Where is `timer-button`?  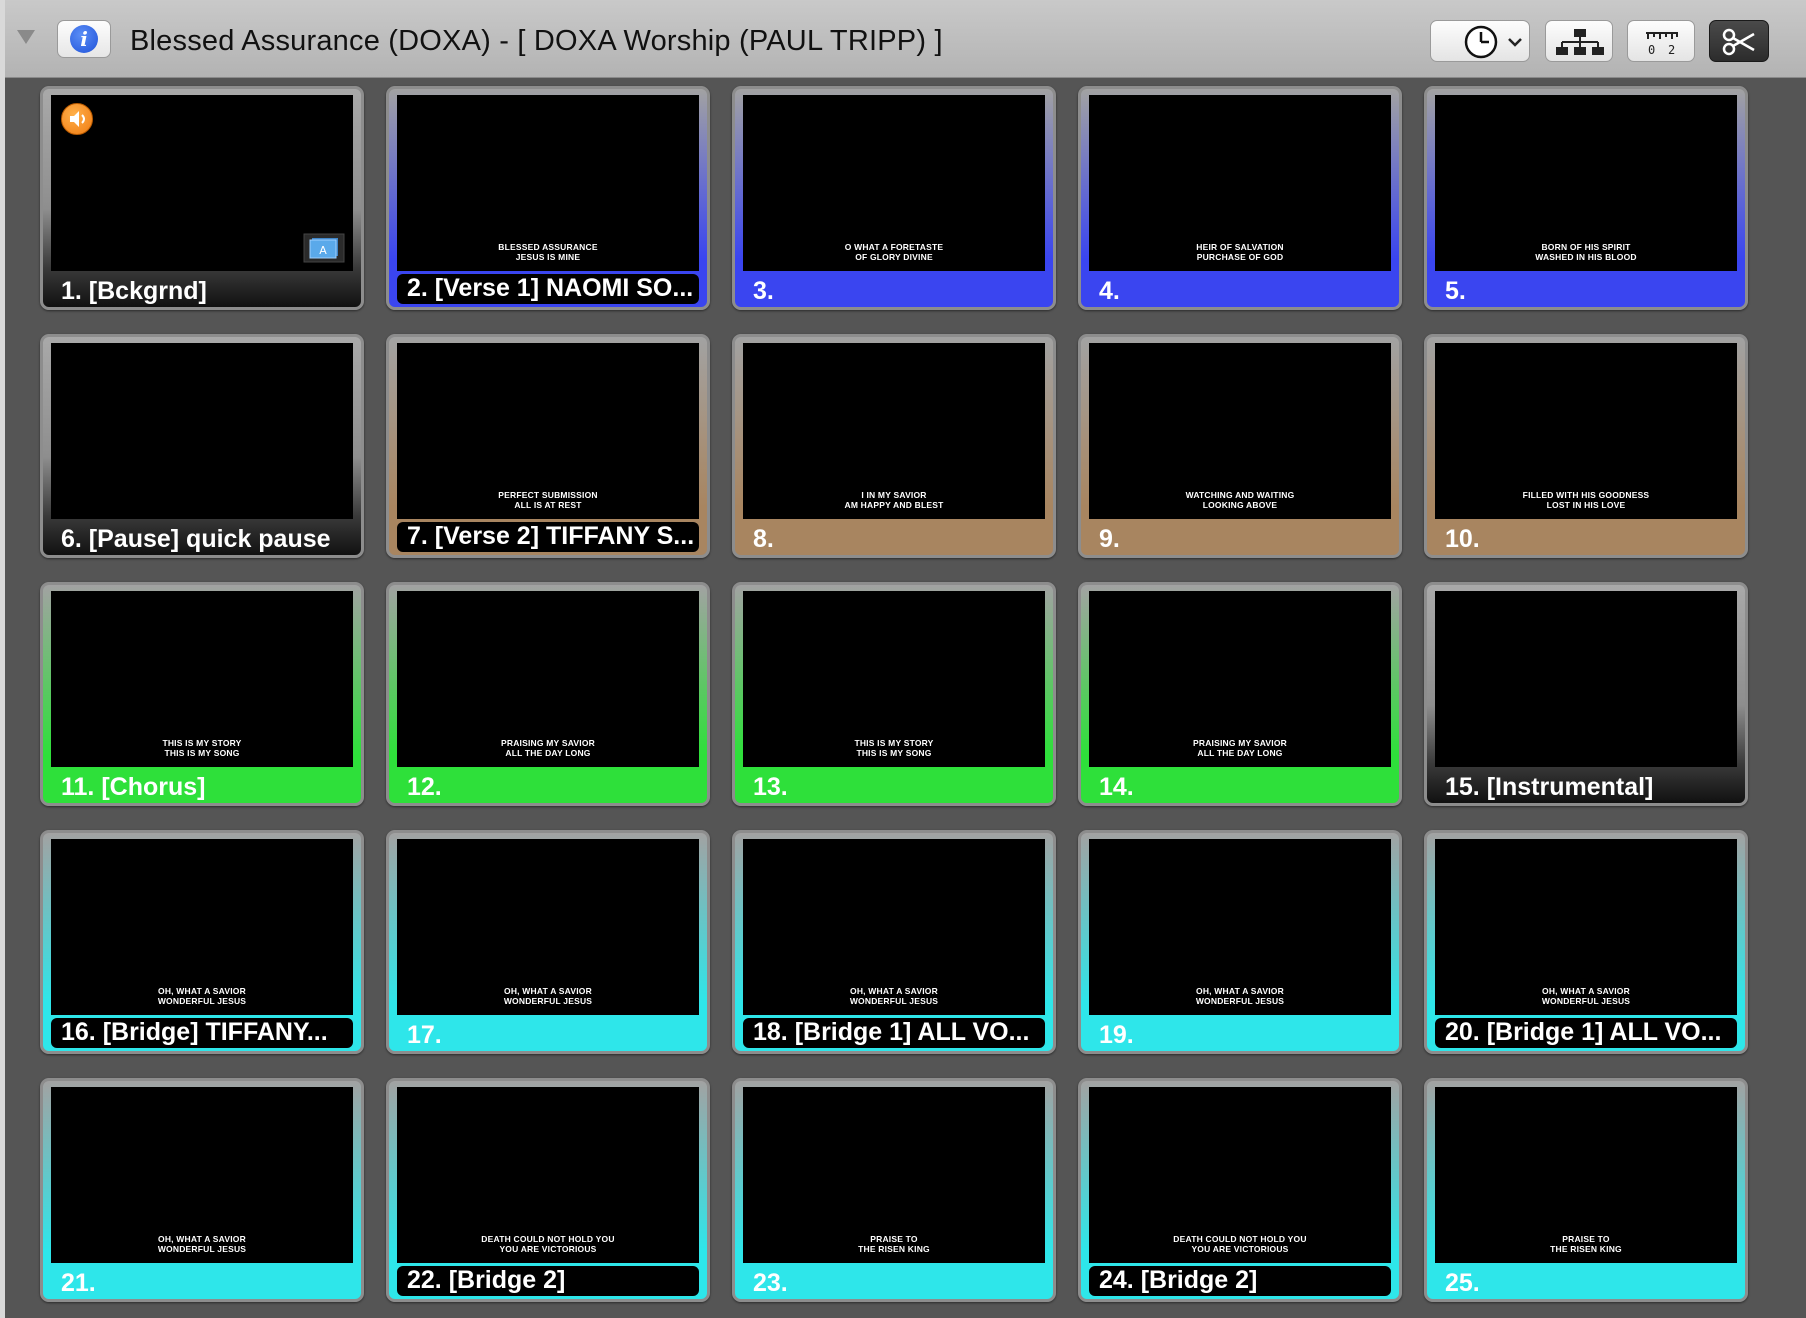 timer-button is located at coordinates (1480, 41).